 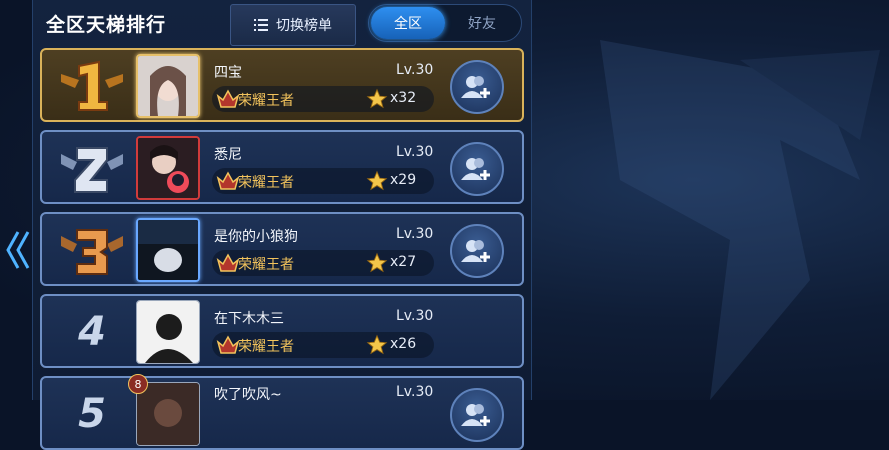 What do you see at coordinates (228, 155) in the screenshot?
I see `player-name: 悉尼` at bounding box center [228, 155].